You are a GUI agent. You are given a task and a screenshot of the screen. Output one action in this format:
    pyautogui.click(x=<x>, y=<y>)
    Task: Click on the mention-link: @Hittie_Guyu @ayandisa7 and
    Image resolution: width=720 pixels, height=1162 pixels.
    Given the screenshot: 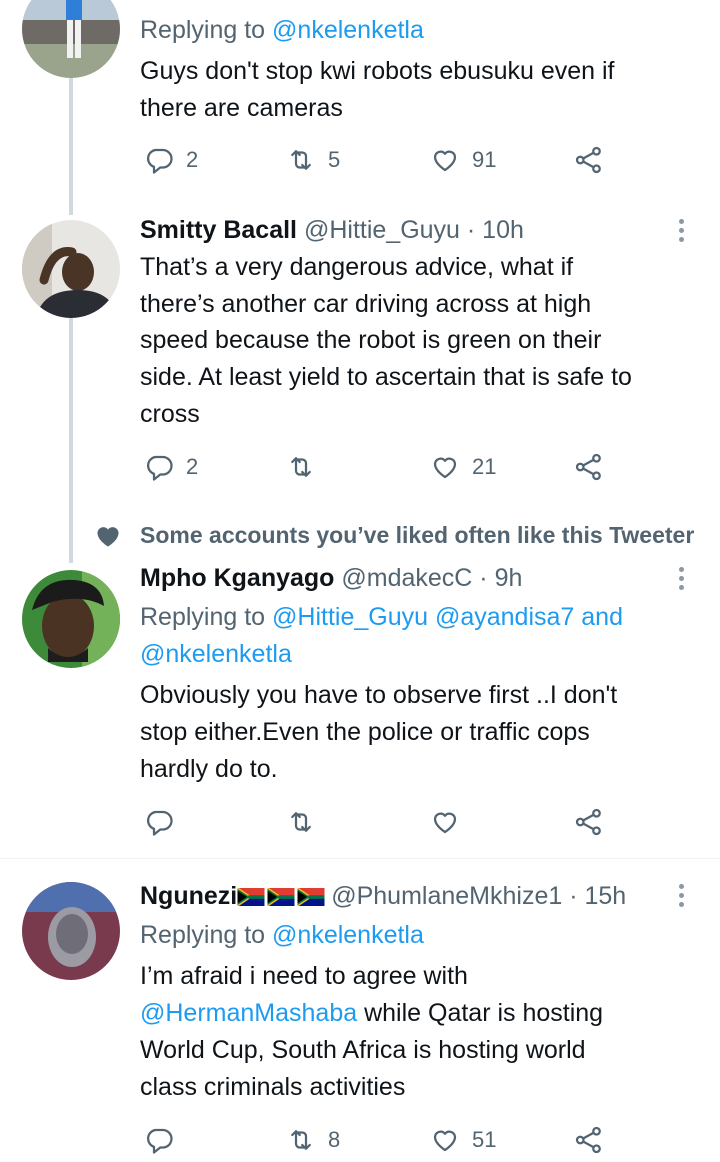 What is the action you would take?
    pyautogui.click(x=447, y=617)
    